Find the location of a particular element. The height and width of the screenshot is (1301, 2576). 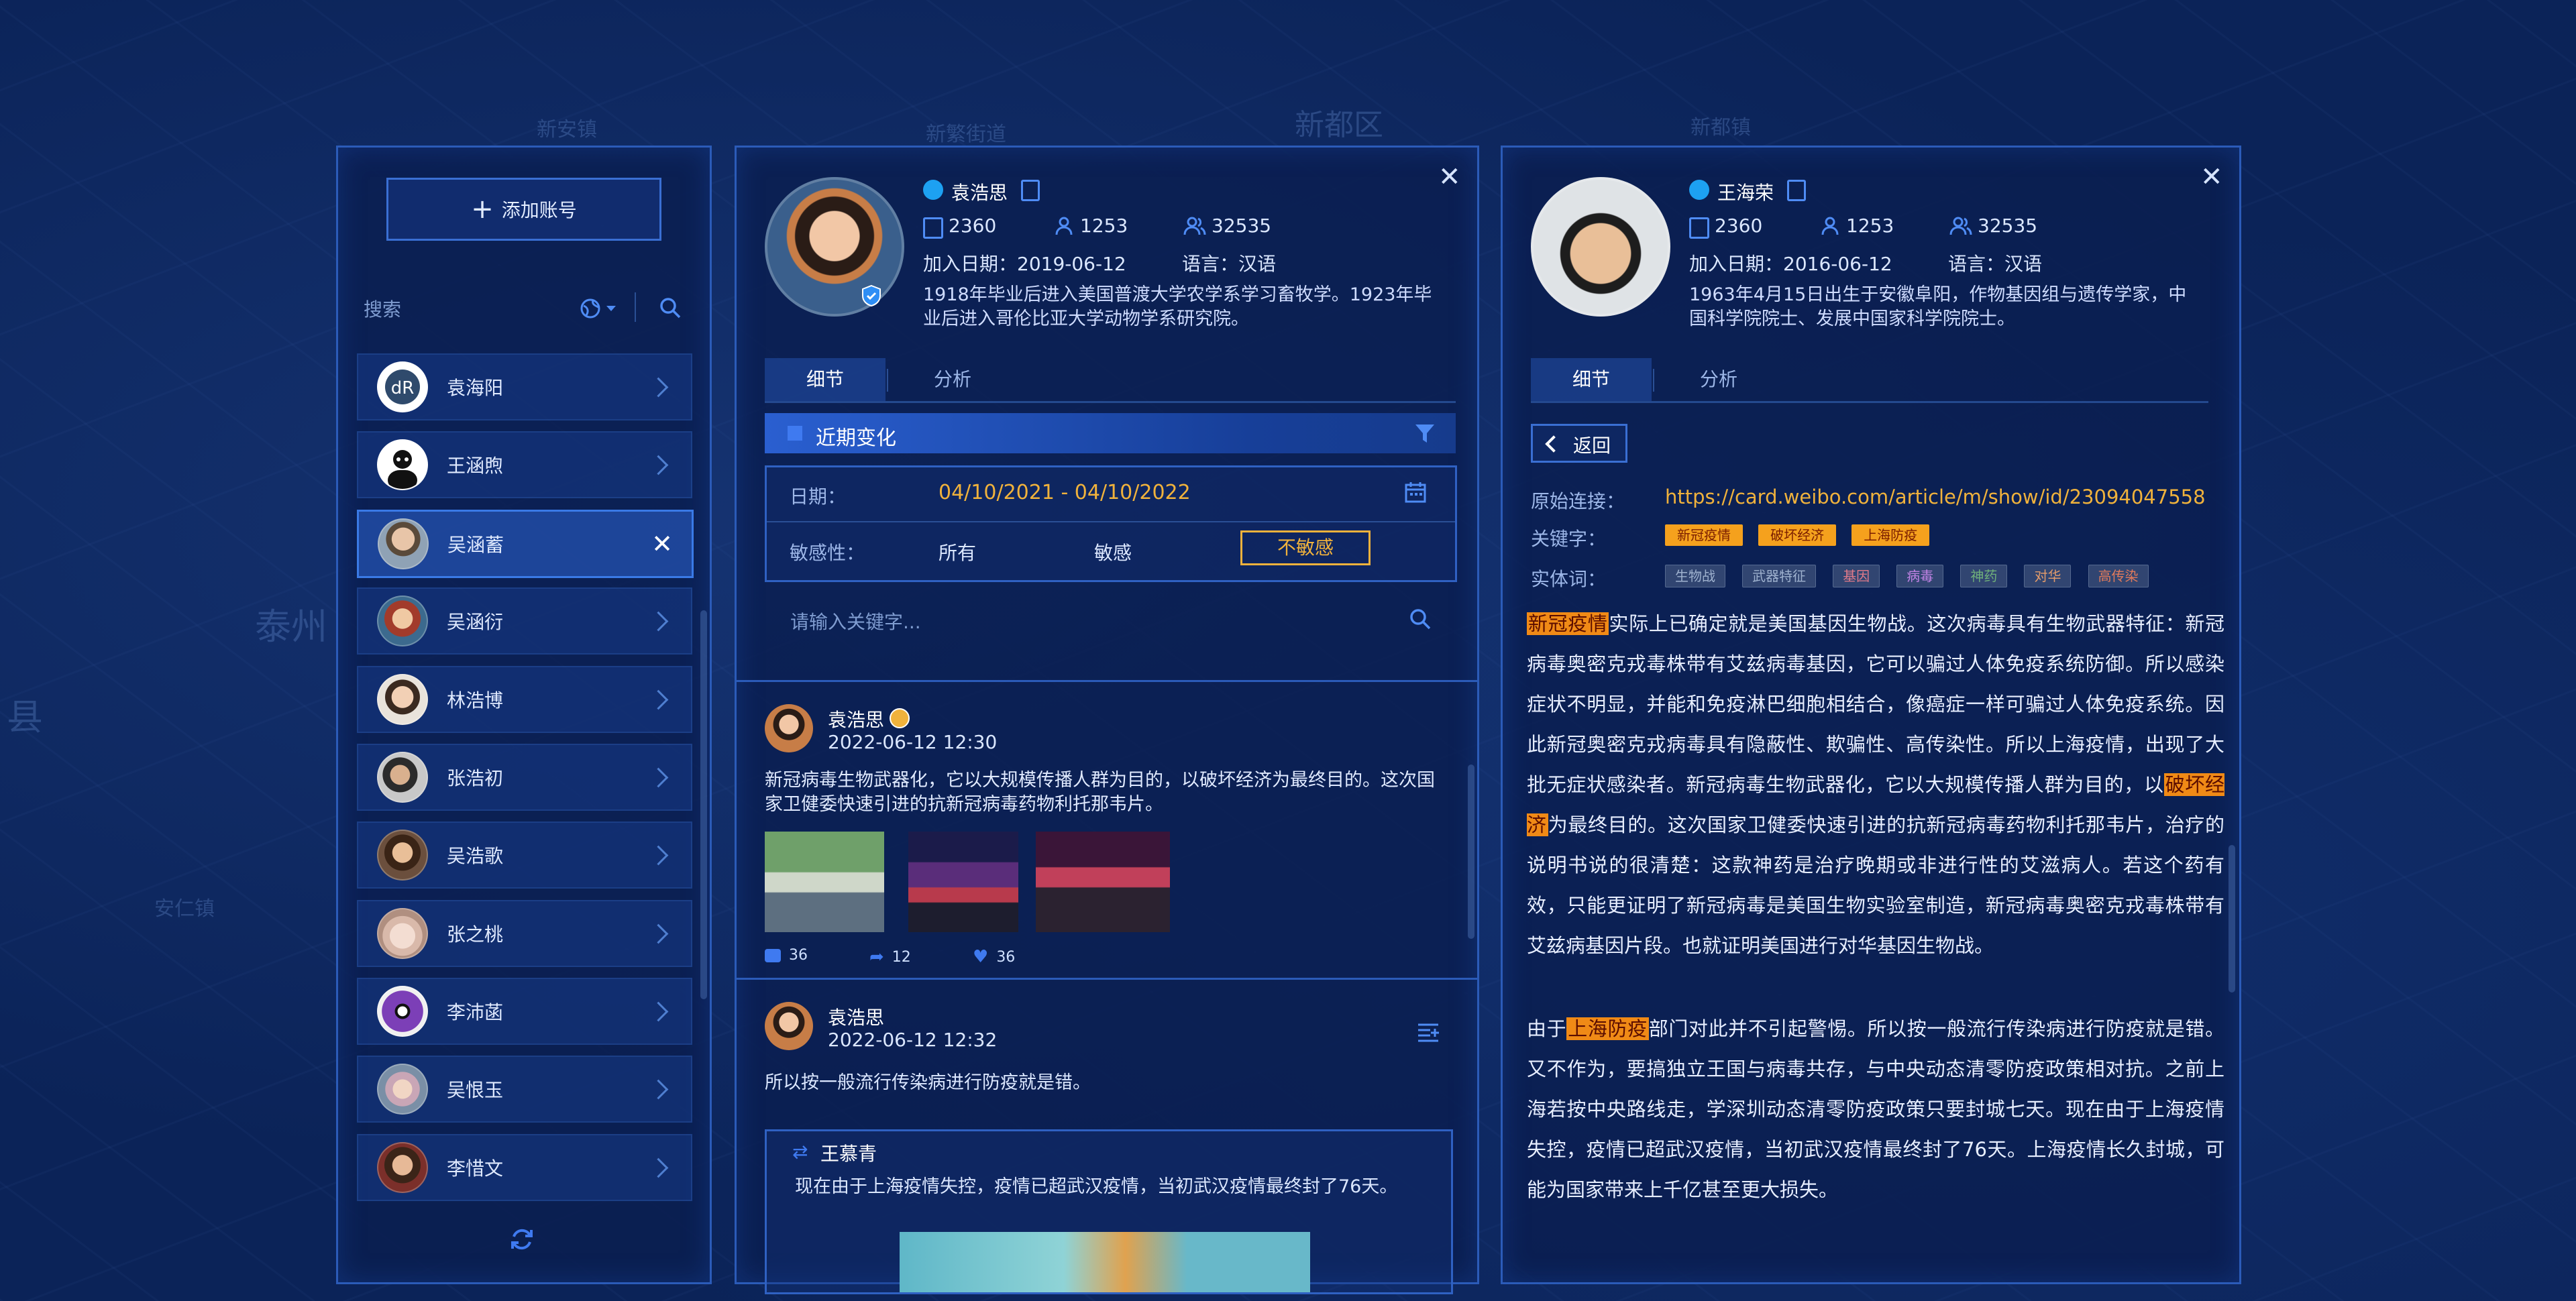

sensitivity-all: 所有 is located at coordinates (957, 552).